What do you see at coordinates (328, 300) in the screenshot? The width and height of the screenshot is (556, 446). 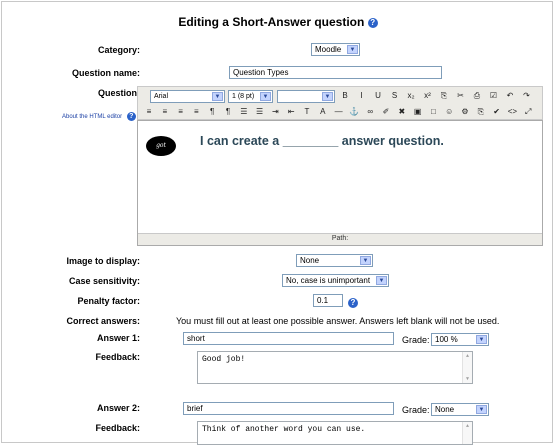 I see `penalty-factor-input: 0.1` at bounding box center [328, 300].